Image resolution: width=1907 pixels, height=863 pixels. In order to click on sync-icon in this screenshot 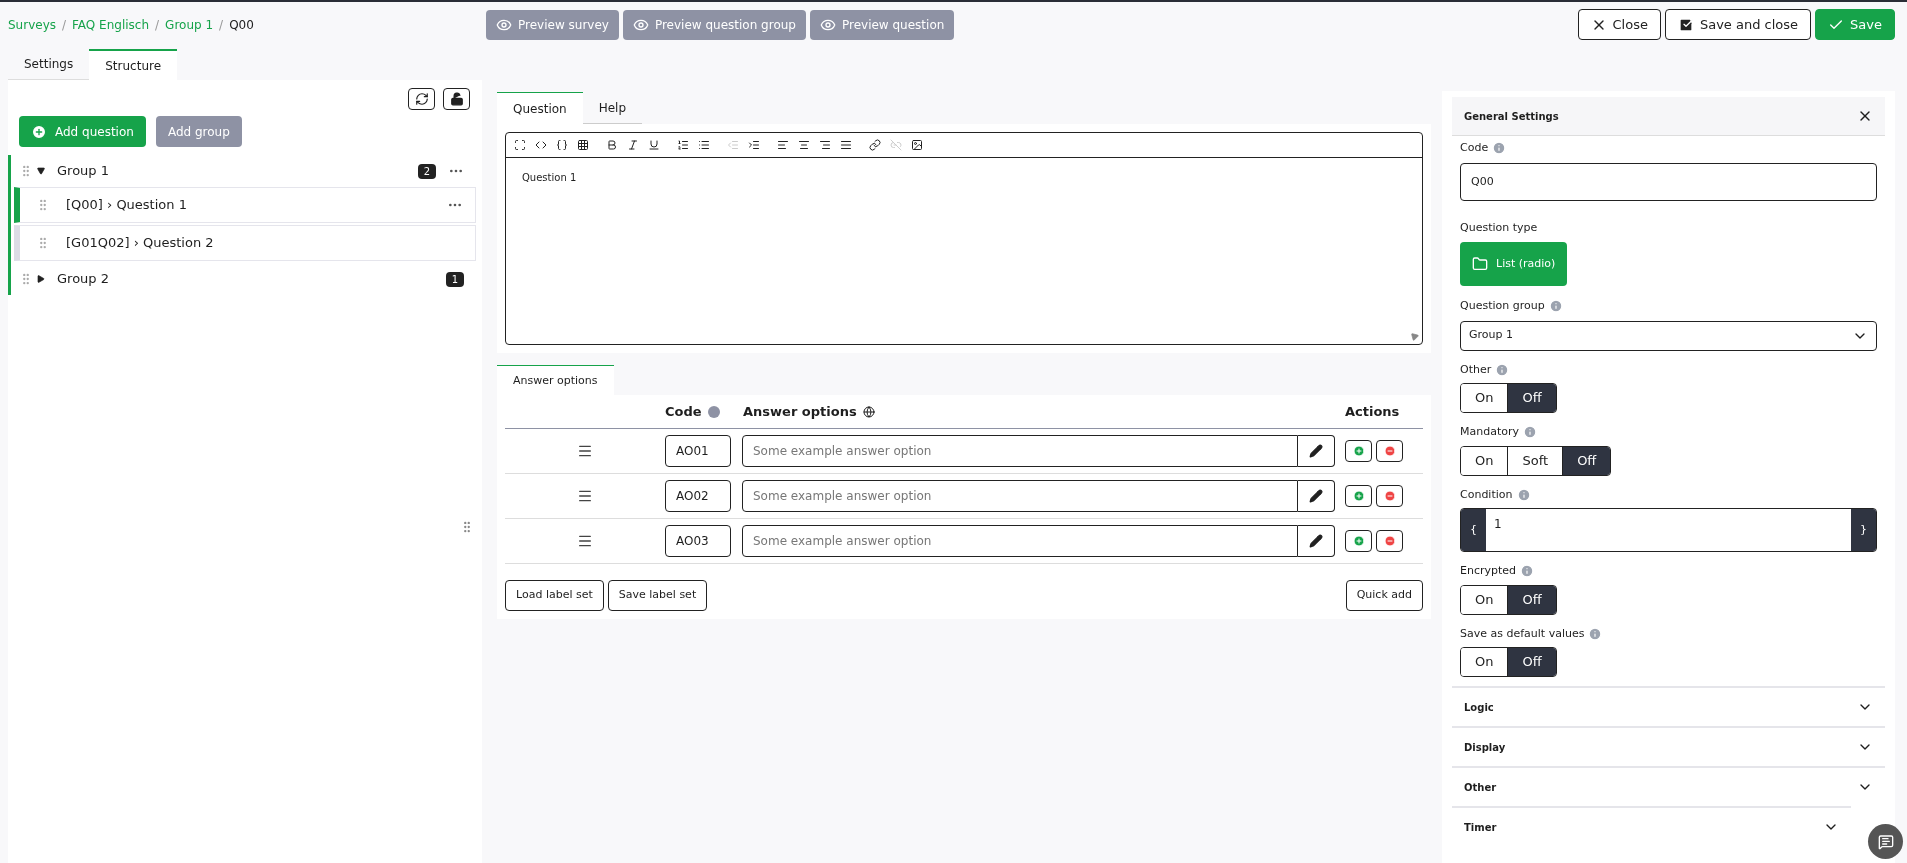, I will do `click(421, 99)`.